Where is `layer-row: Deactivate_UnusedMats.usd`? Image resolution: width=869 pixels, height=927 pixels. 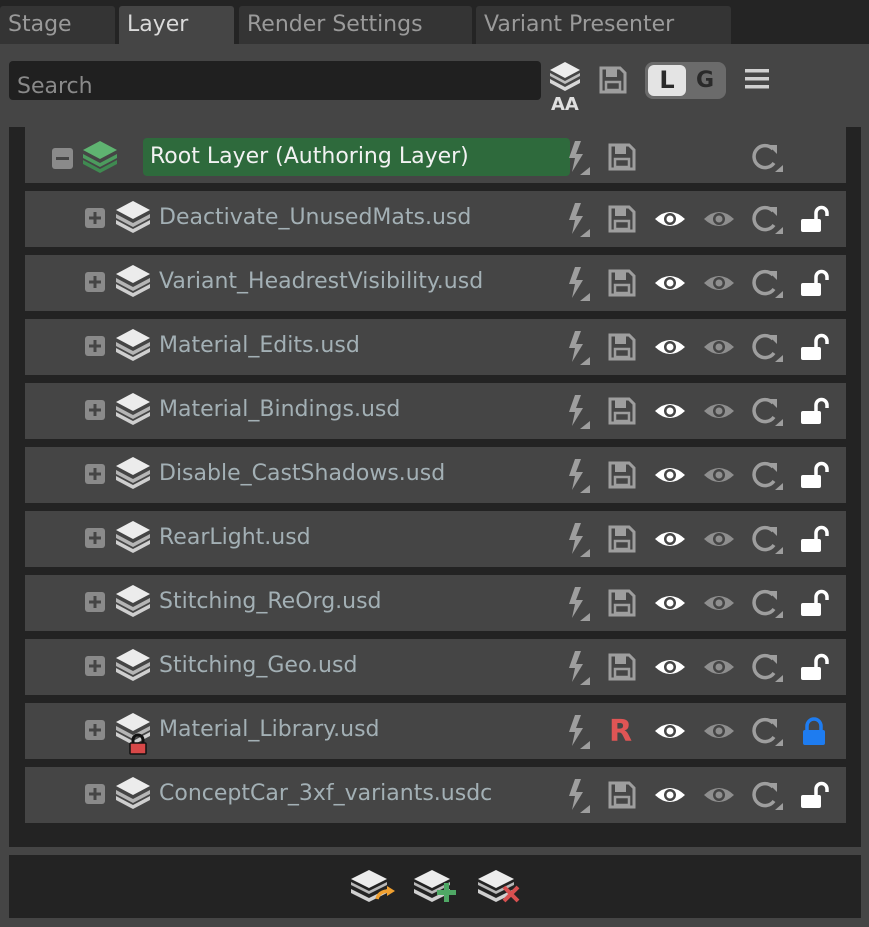 layer-row: Deactivate_UnusedMats.usd is located at coordinates (435, 219).